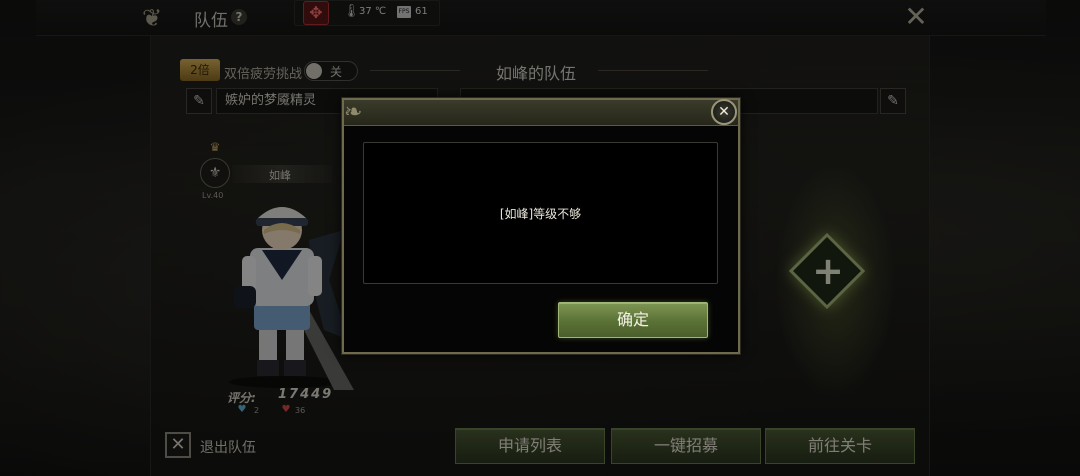 The image size is (1080, 476). Describe the element at coordinates (540, 214) in the screenshot. I see `dialog-message: [如峰]等级不够` at that location.